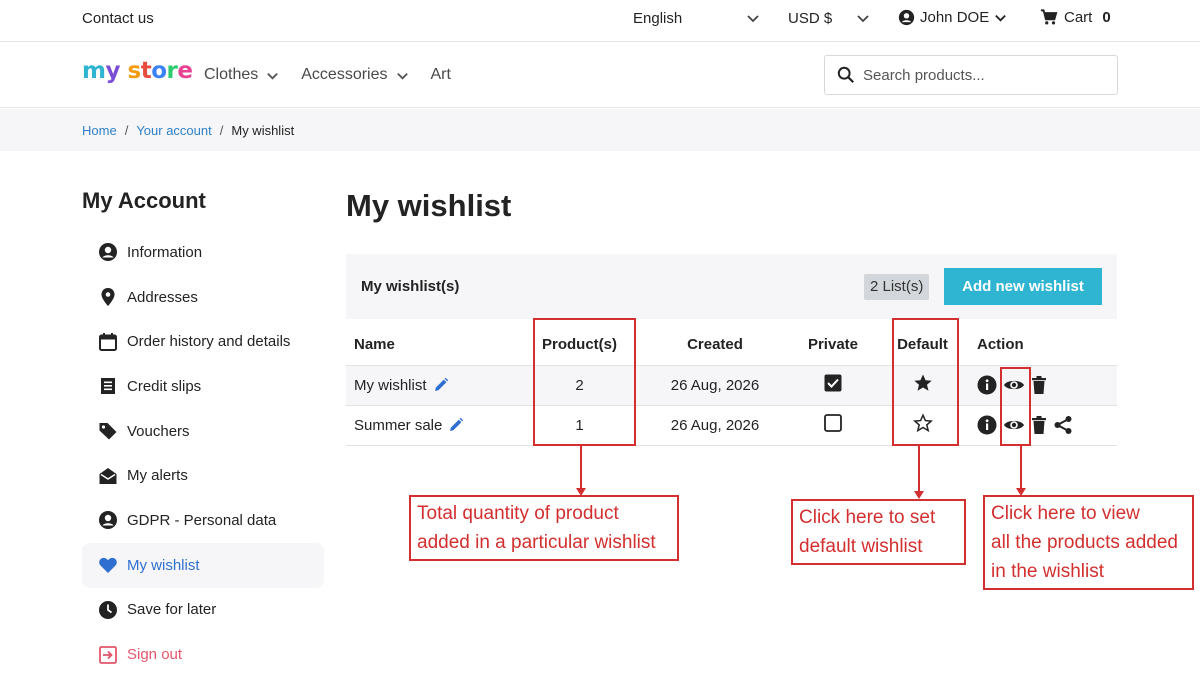  Describe the element at coordinates (600, 75) in the screenshot. I see `main-header: my store Clothes Accessories Art` at that location.